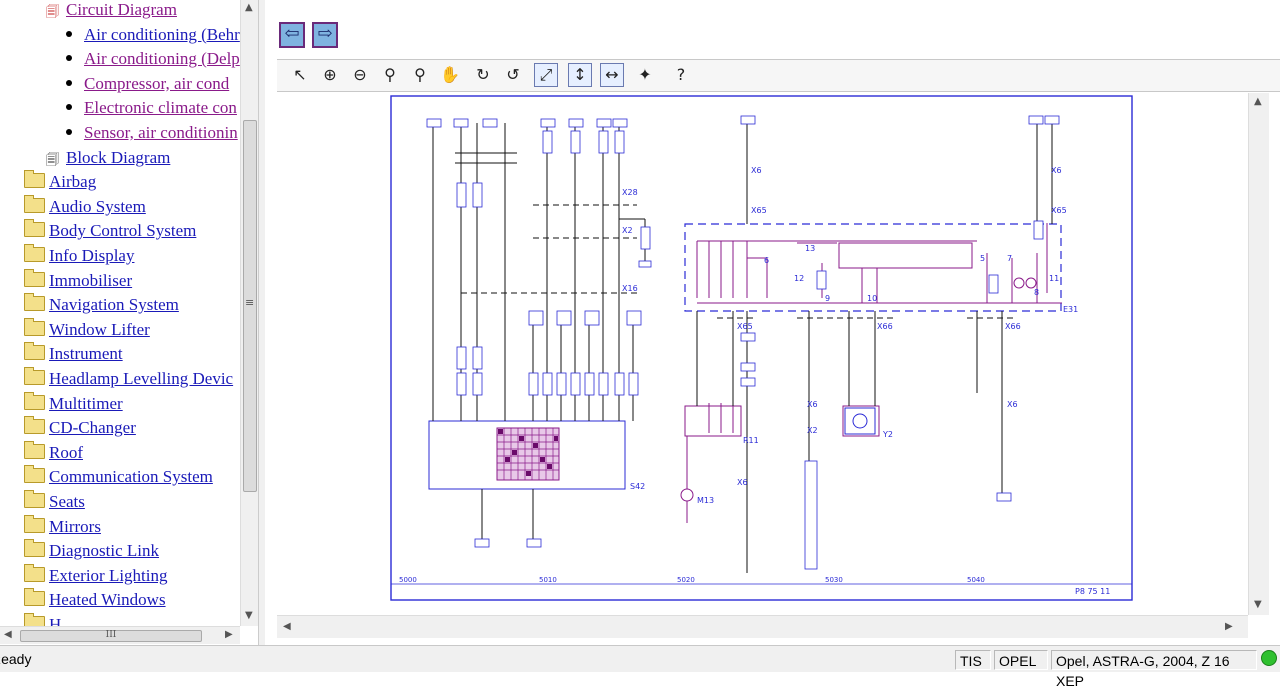 The height and width of the screenshot is (691, 1280). I want to click on tree-item: Audio System, so click(85, 206).